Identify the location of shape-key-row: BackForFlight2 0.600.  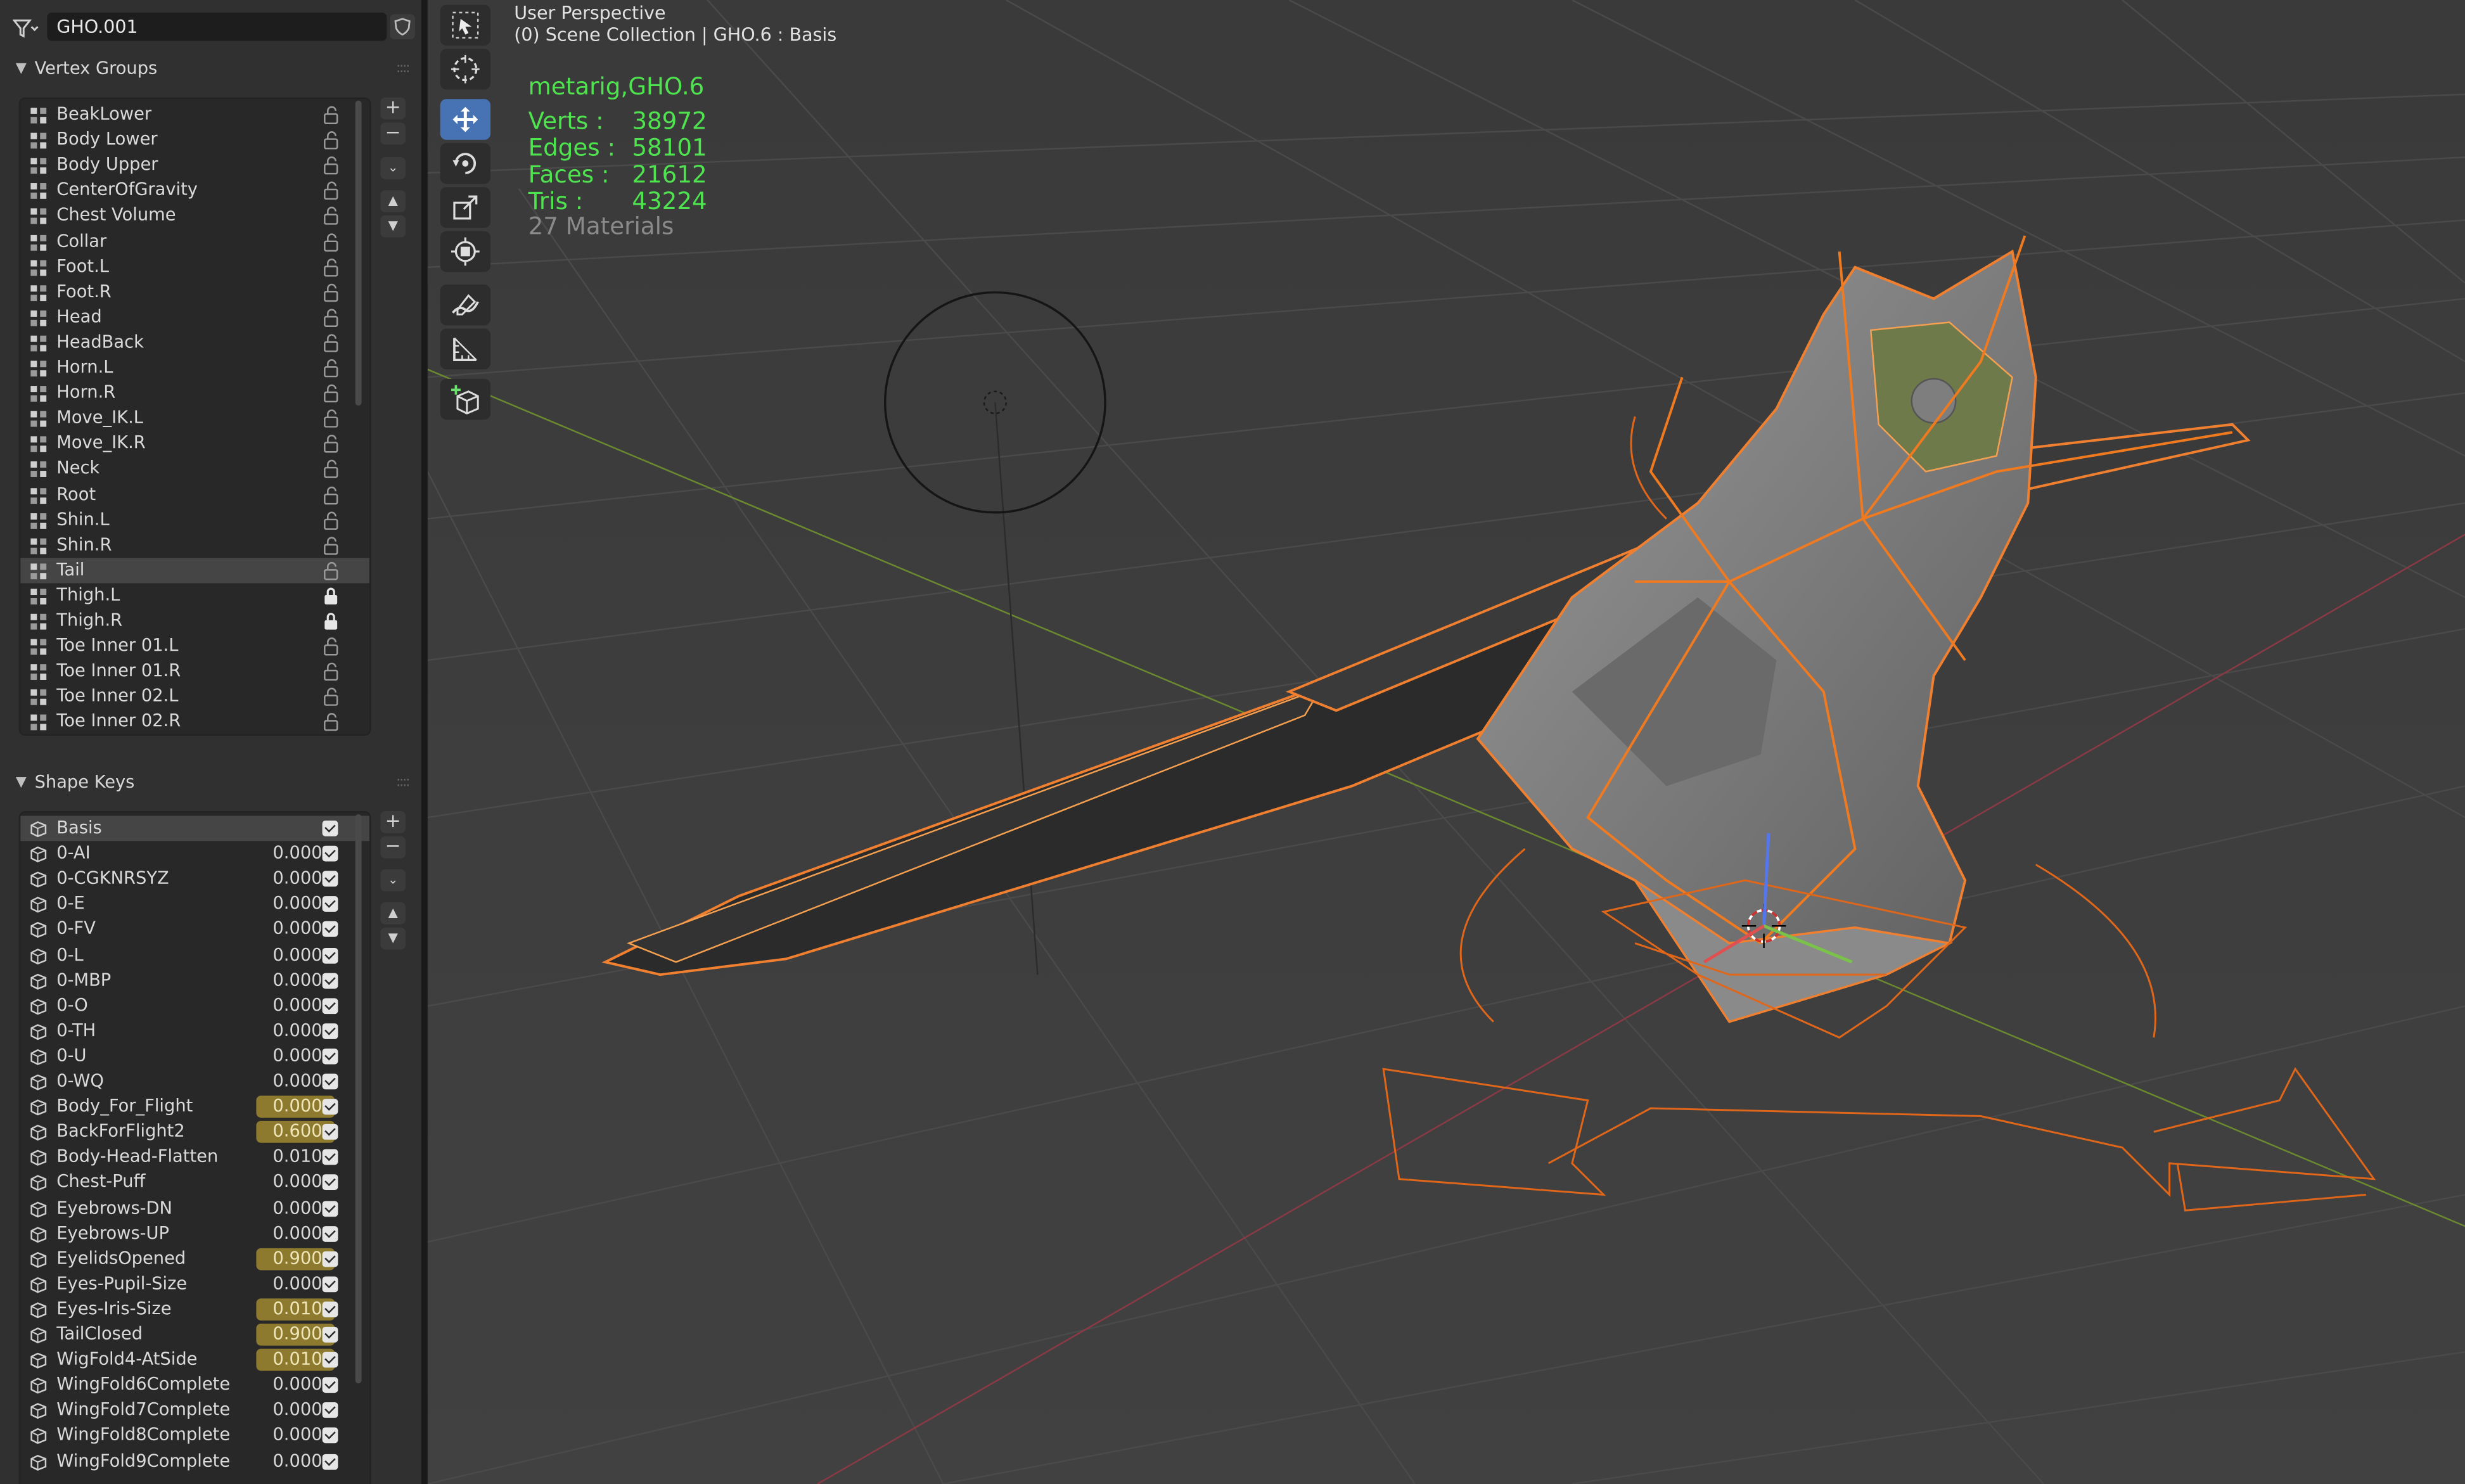
(194, 1132).